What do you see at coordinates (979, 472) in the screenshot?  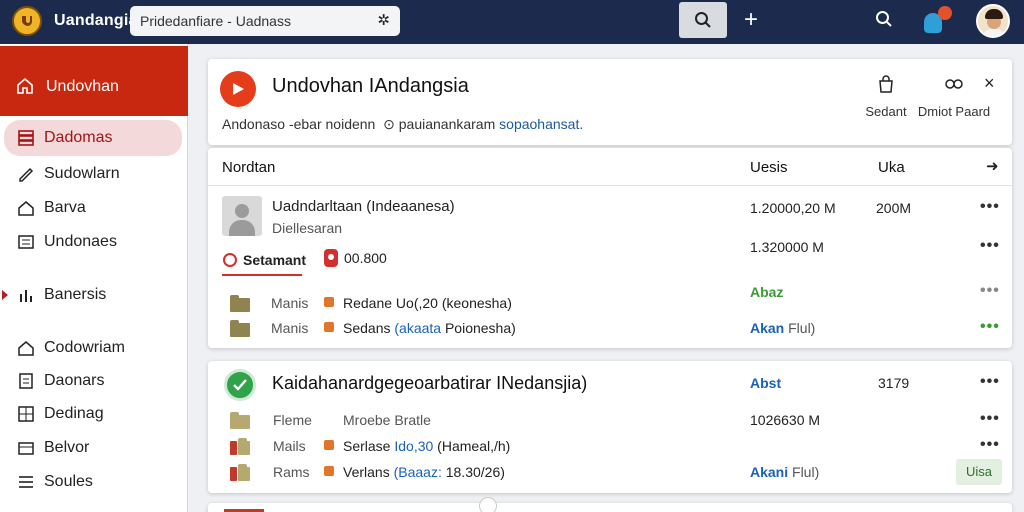 I see `tag-button: Uisa` at bounding box center [979, 472].